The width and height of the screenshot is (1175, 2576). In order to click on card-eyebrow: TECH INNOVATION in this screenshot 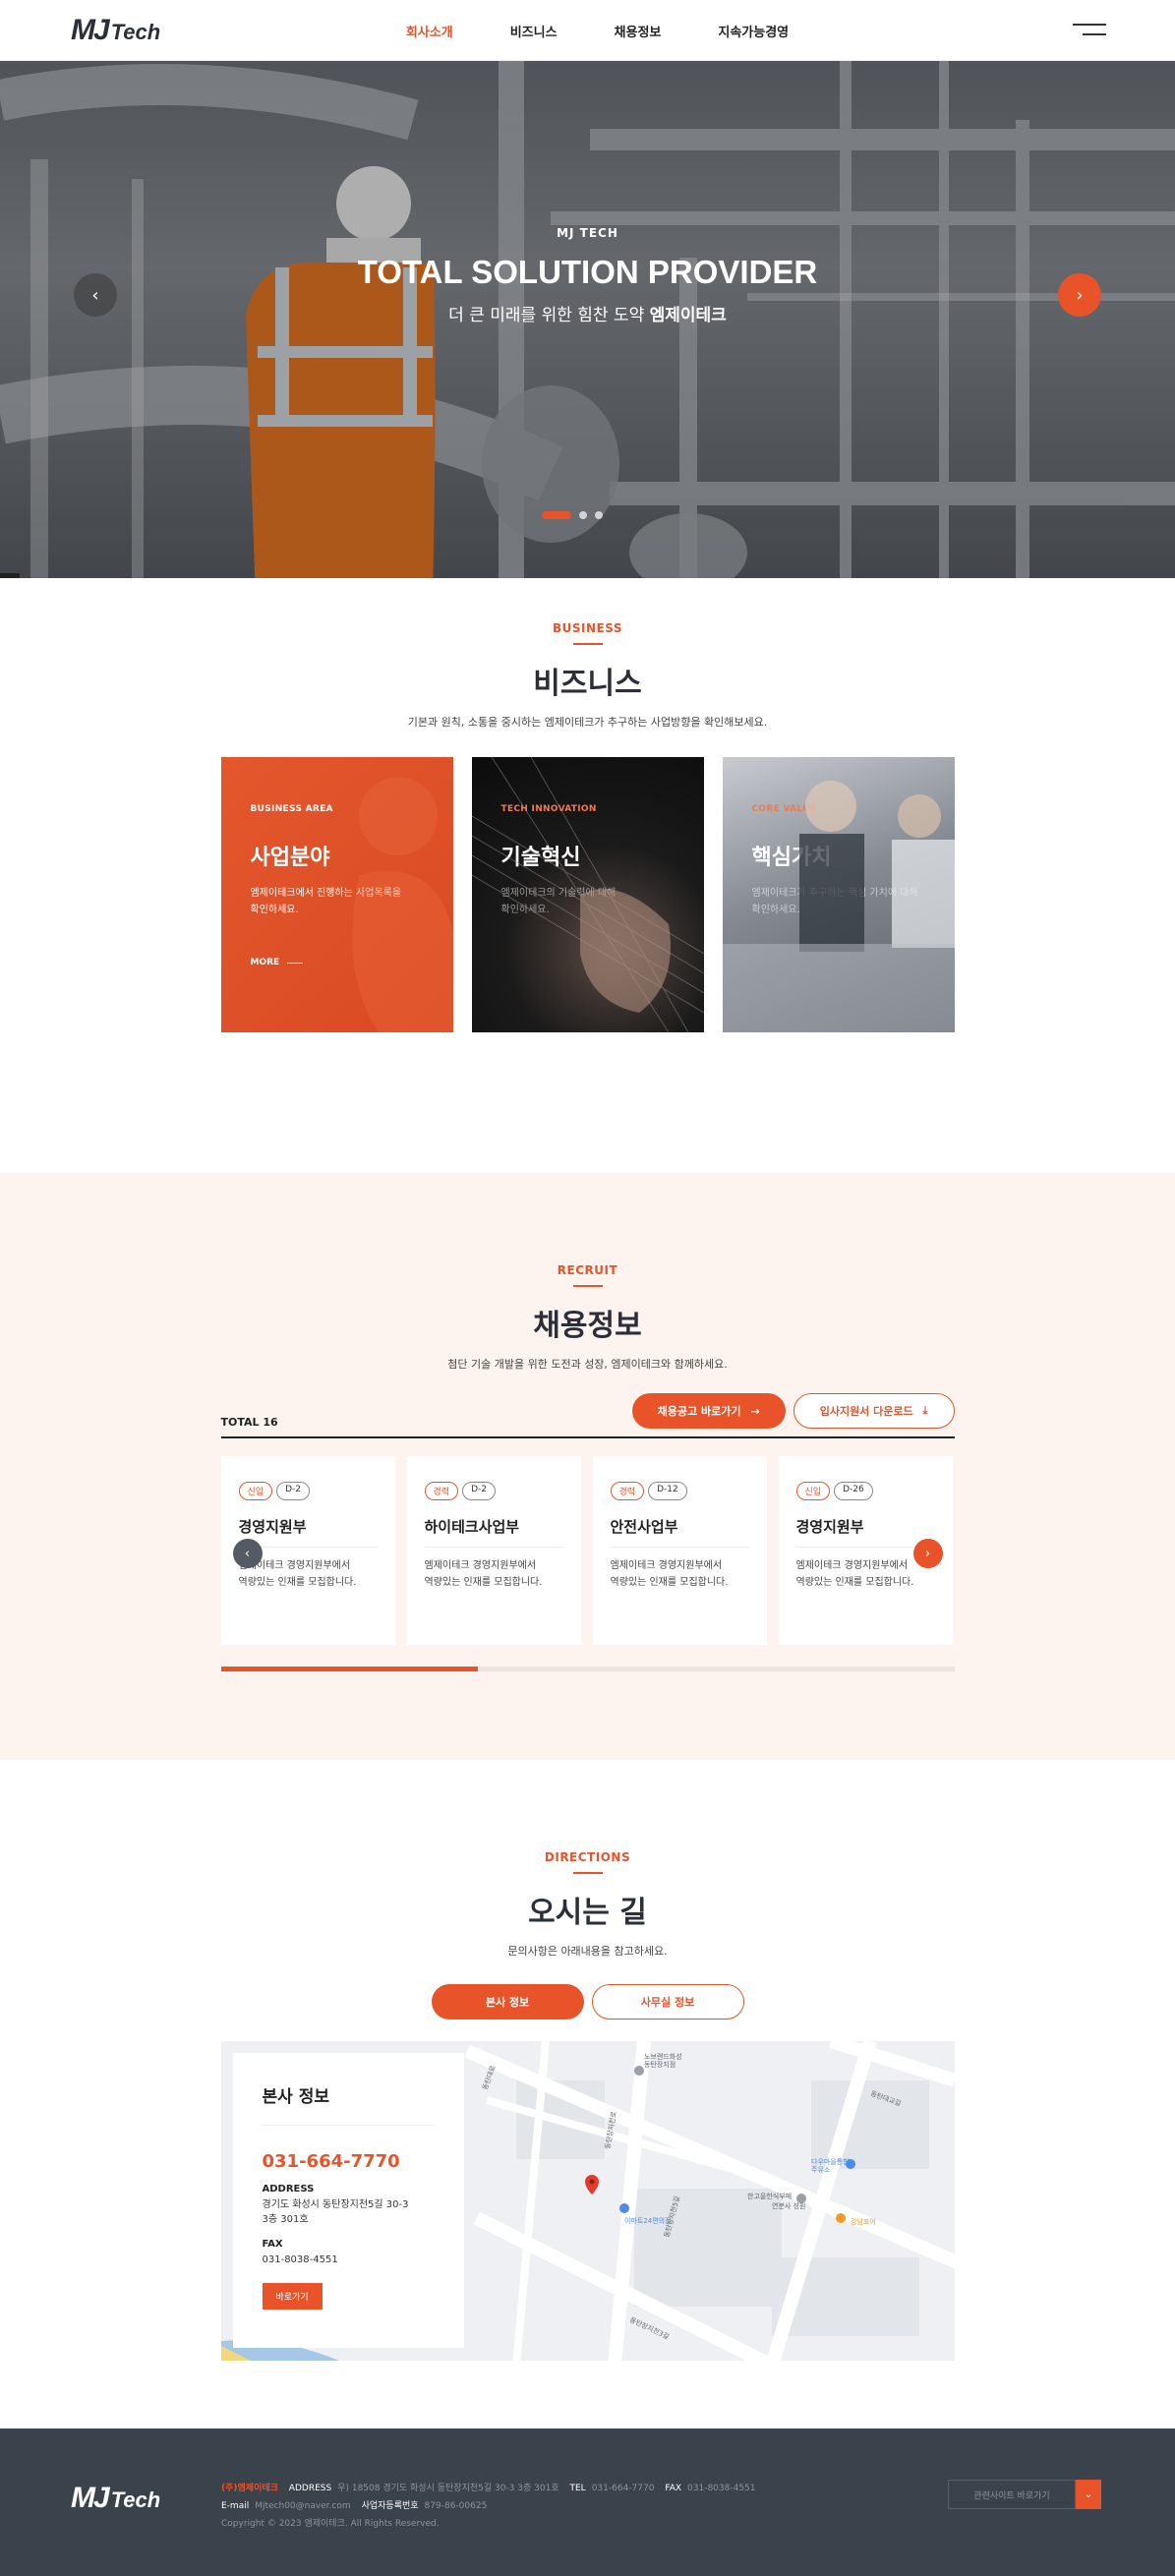, I will do `click(548, 809)`.